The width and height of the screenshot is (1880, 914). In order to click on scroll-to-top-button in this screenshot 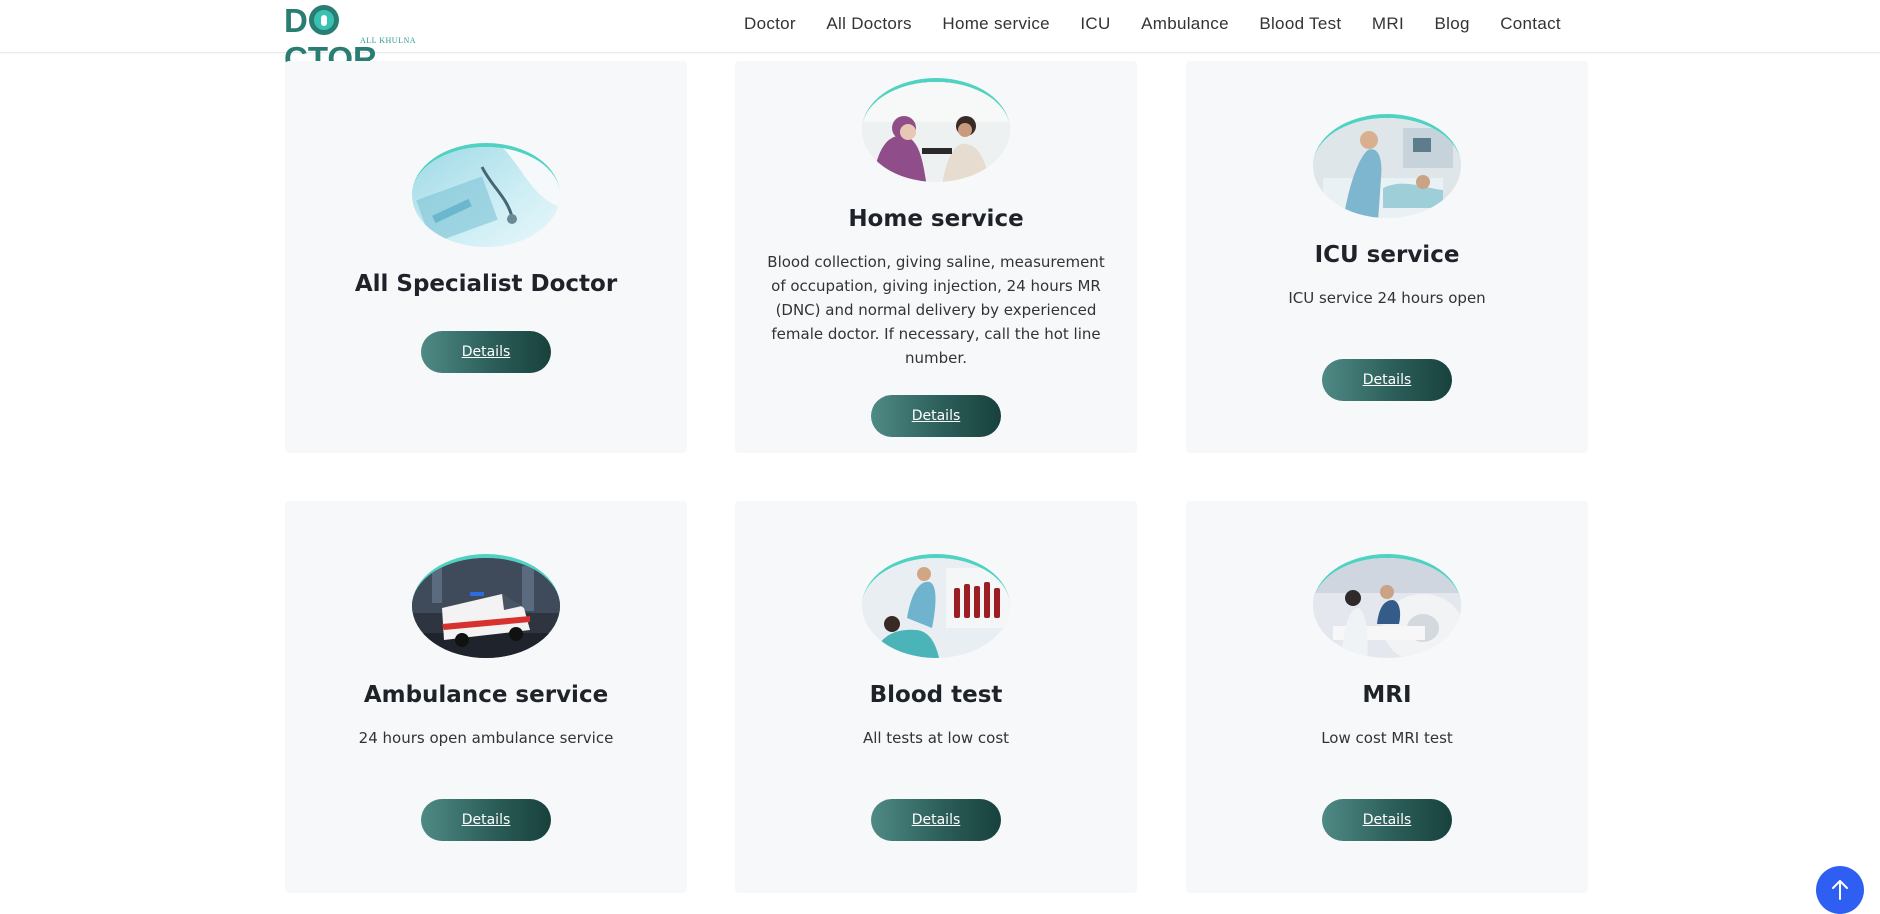, I will do `click(1840, 890)`.